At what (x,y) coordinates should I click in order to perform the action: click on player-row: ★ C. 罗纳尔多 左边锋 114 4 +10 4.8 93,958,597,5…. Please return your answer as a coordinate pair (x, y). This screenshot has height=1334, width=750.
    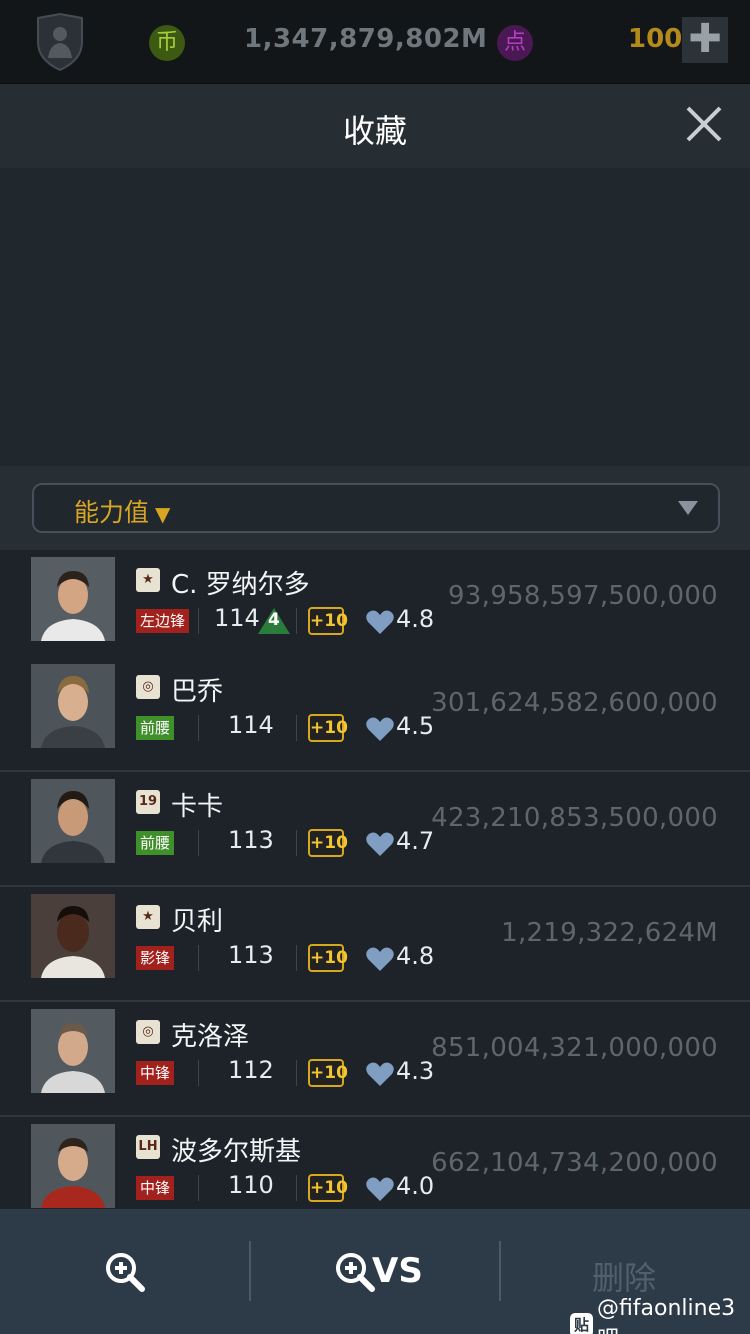
    Looking at the image, I should click on (375, 607).